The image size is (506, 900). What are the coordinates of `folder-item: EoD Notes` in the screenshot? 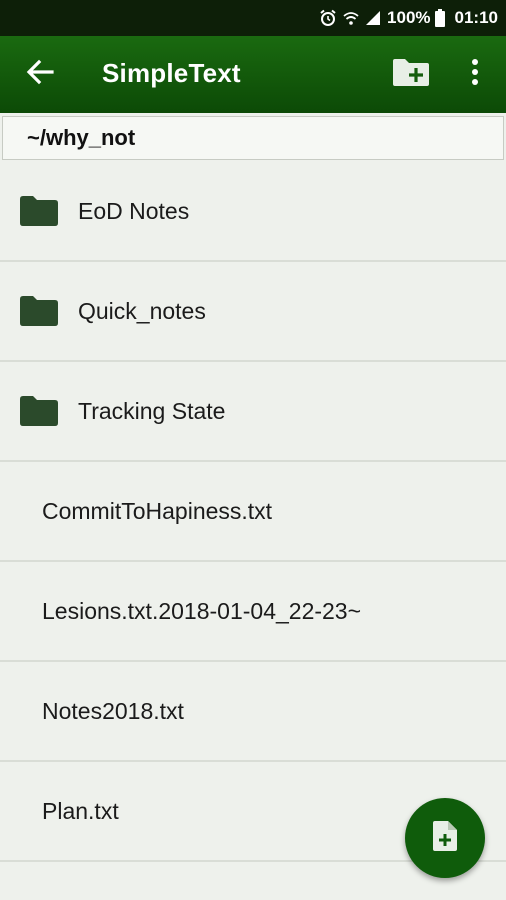 It's located at (253, 212).